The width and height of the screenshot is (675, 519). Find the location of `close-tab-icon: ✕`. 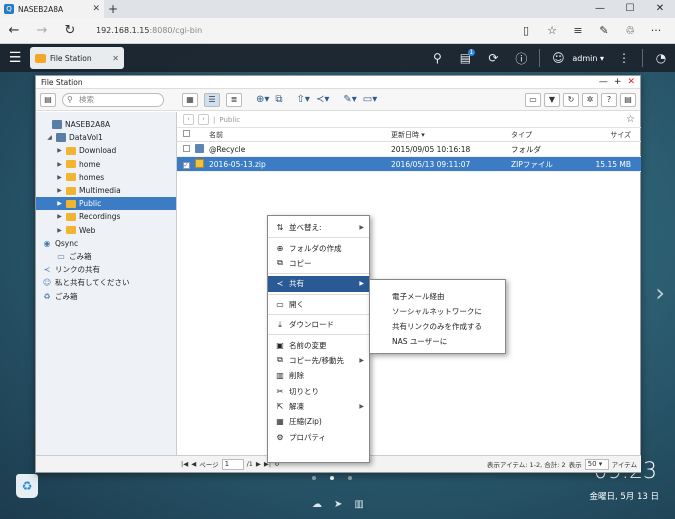

close-tab-icon: ✕ is located at coordinates (96, 9).